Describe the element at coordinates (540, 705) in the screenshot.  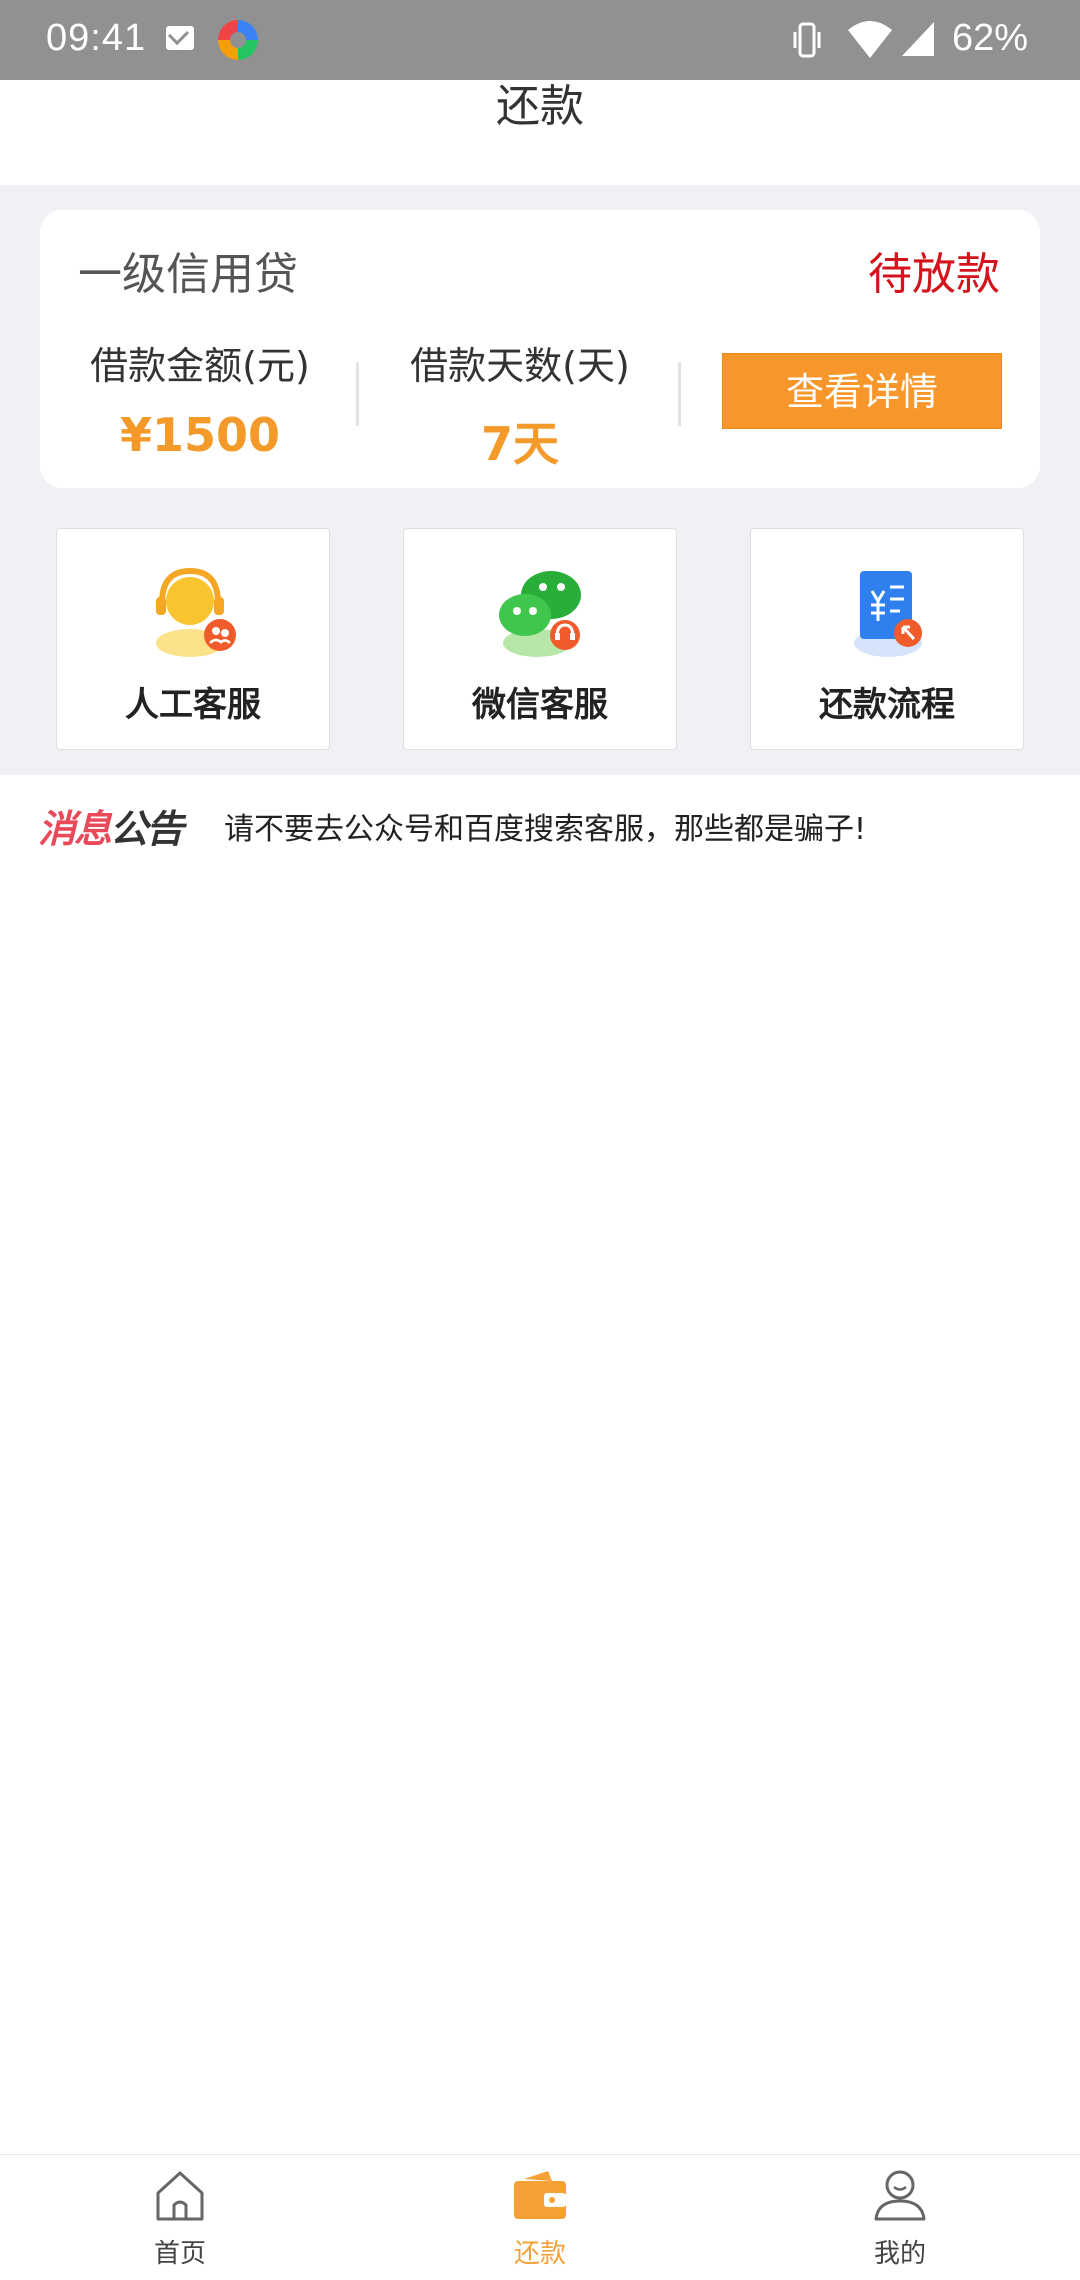
I see `service-label: 微信客服` at that location.